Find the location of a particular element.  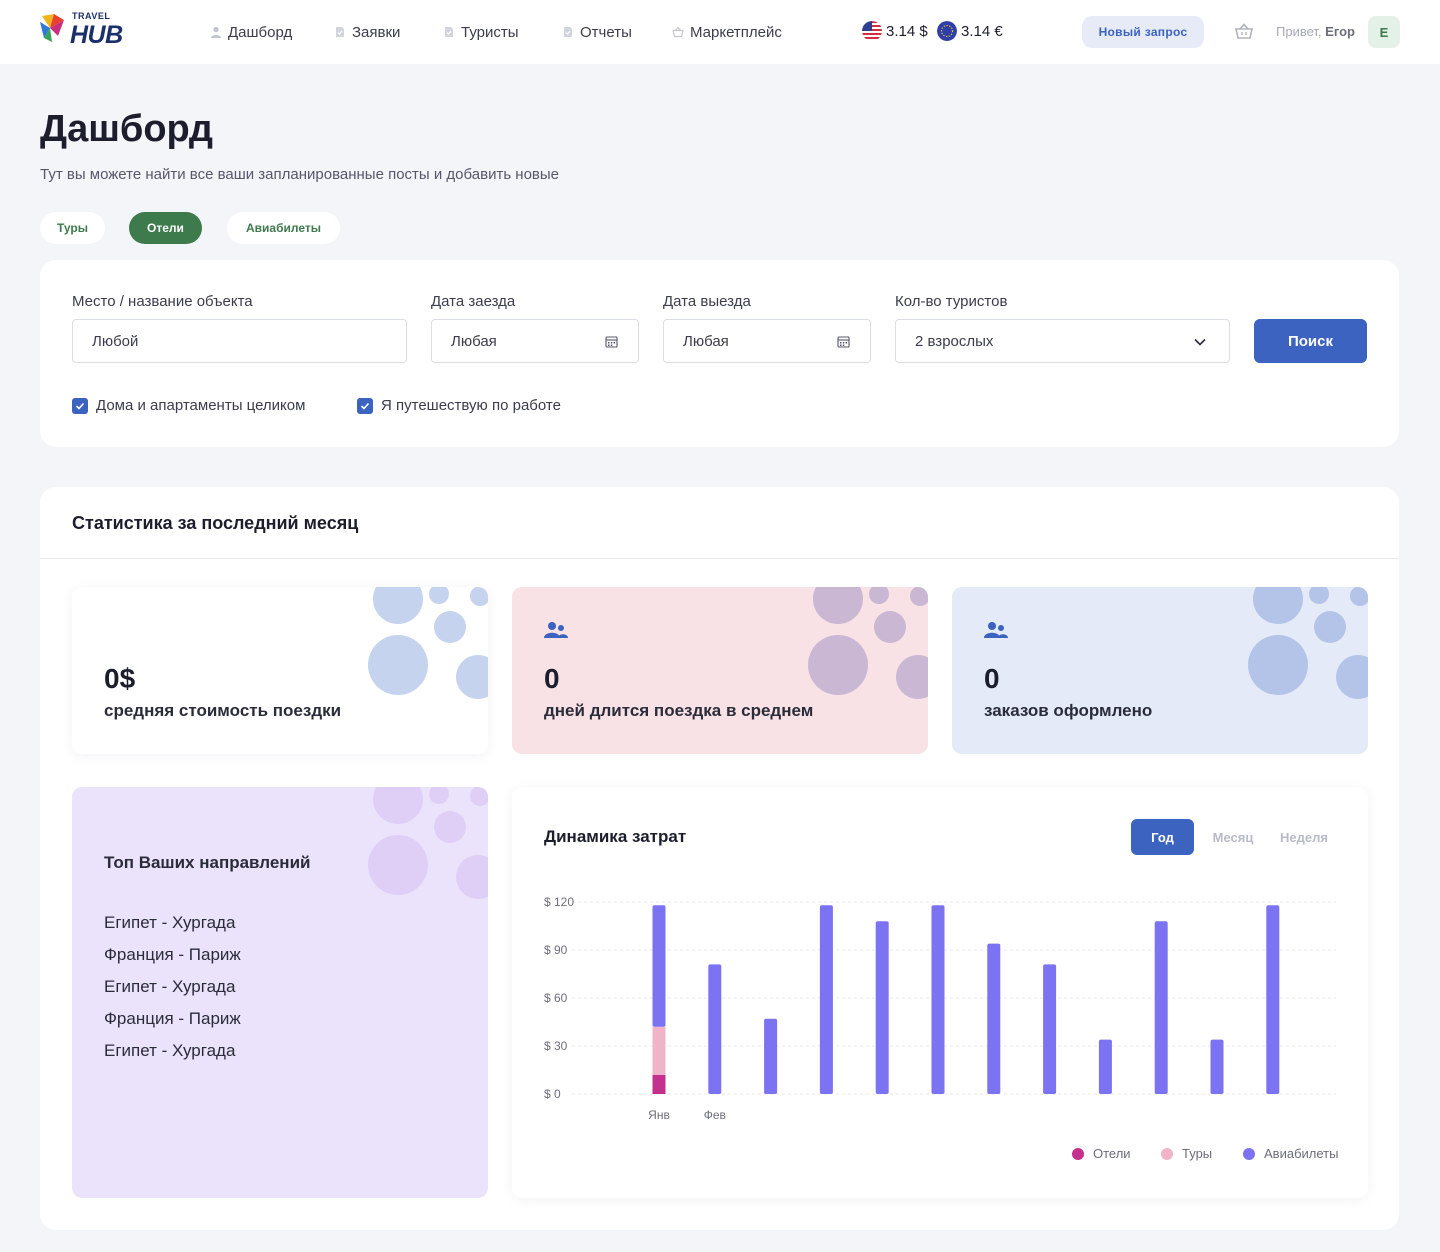

user-greeting: Привет, Егор is located at coordinates (1315, 31).